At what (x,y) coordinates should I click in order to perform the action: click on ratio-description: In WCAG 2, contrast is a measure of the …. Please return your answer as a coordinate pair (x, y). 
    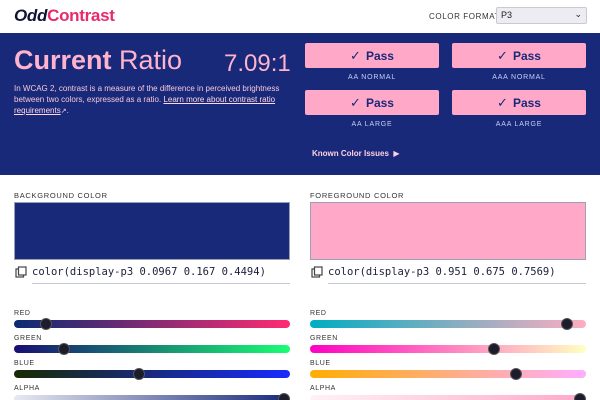
    Looking at the image, I should click on (147, 99).